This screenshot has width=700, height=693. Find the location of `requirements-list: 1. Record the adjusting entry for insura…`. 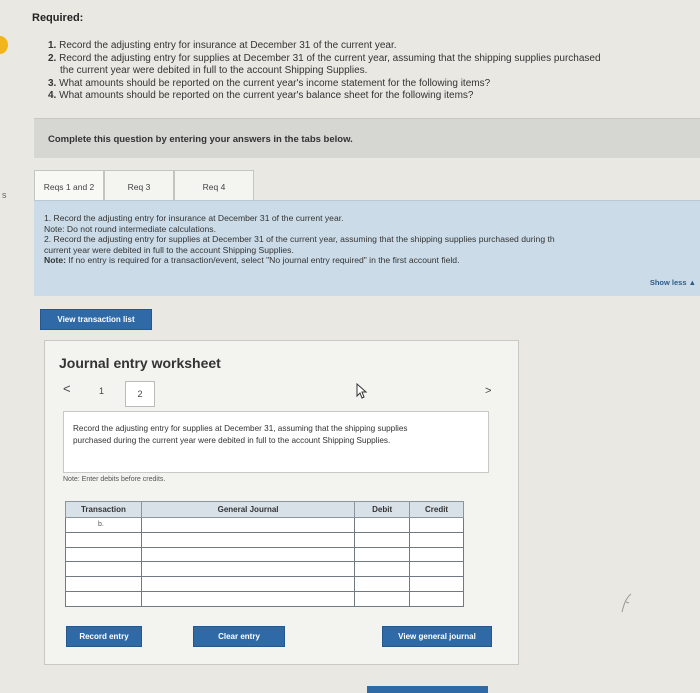

requirements-list: 1. Record the adjusting entry for insura… is located at coordinates (374, 71).